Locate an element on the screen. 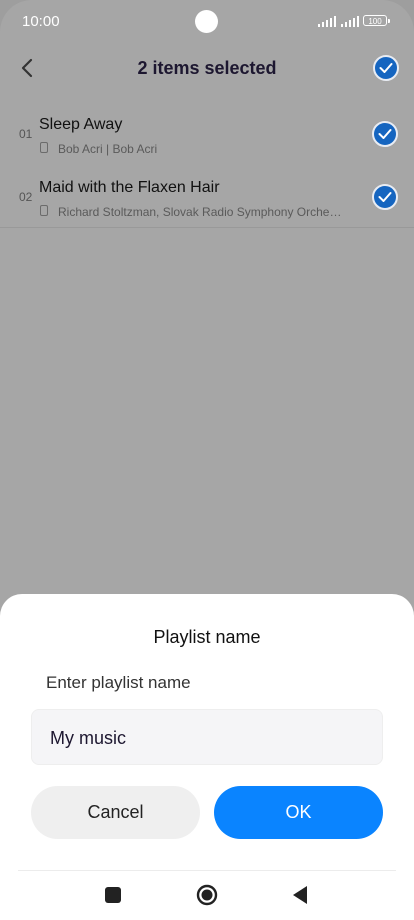  page-title: 2 items selected is located at coordinates (207, 68).